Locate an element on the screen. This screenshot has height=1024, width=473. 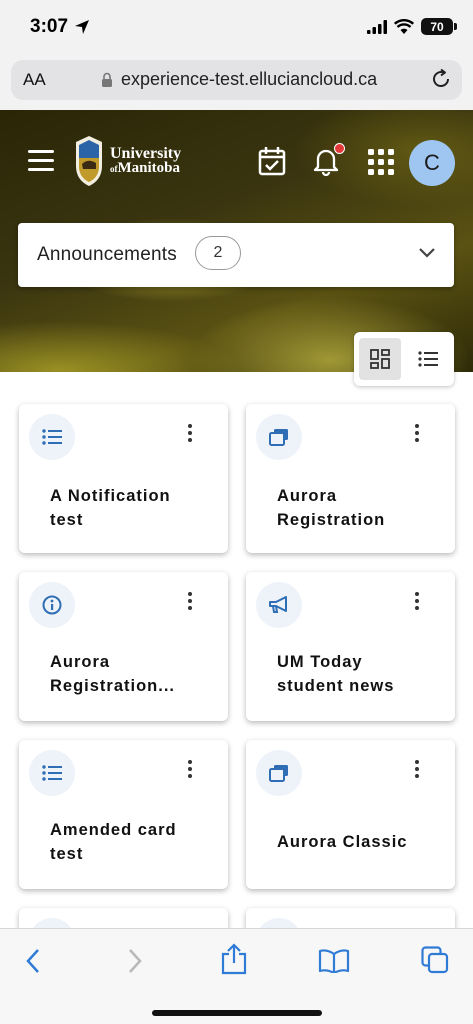
crest-icon is located at coordinates (89, 161).